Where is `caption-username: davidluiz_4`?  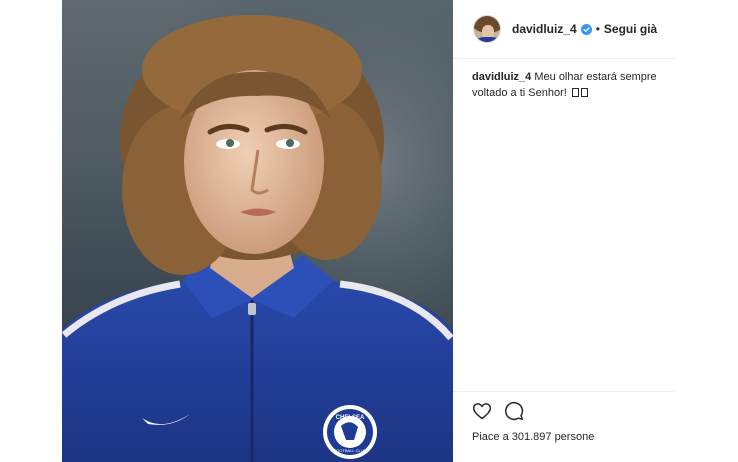 caption-username: davidluiz_4 is located at coordinates (501, 77).